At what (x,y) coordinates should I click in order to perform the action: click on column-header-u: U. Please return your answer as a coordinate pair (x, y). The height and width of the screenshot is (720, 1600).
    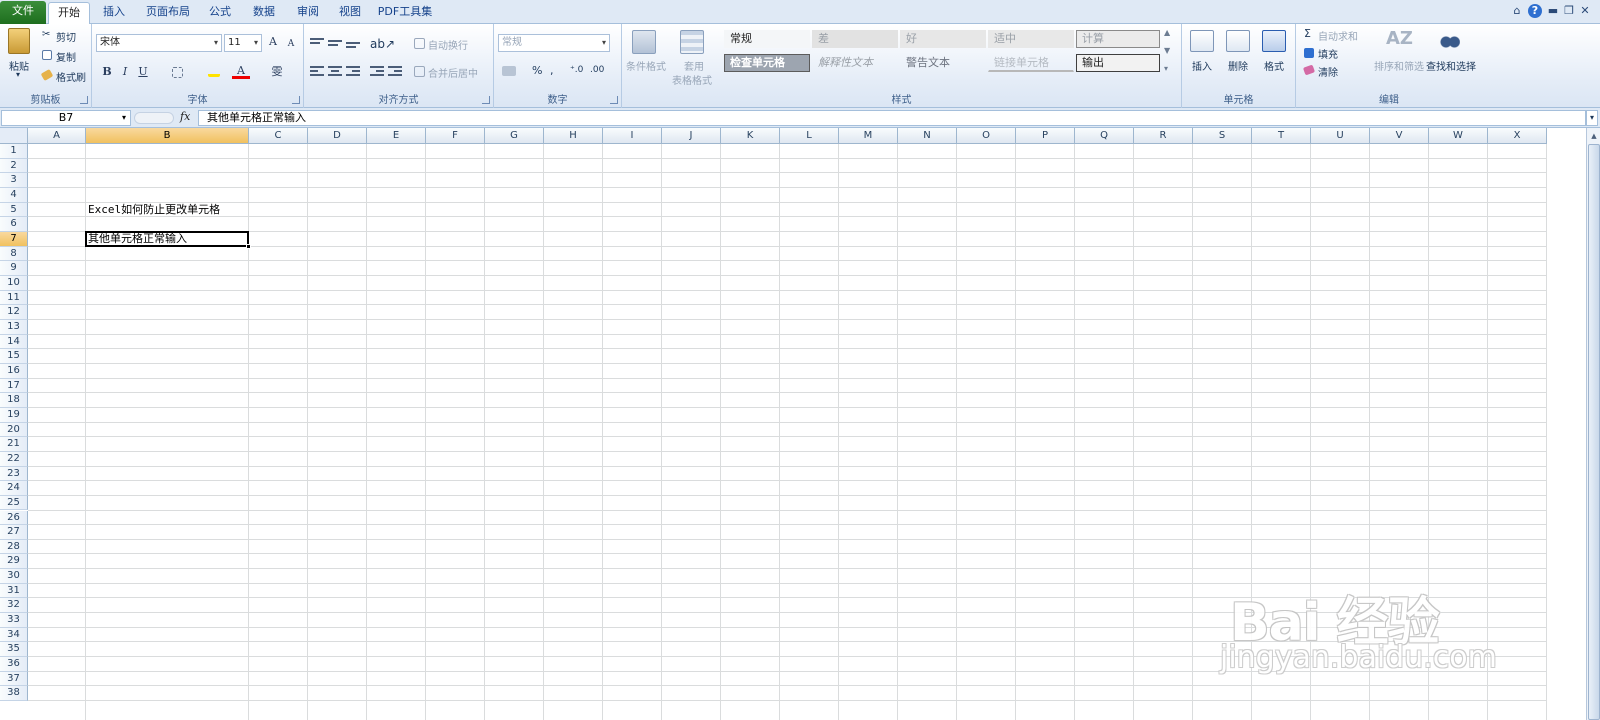
    Looking at the image, I should click on (1340, 136).